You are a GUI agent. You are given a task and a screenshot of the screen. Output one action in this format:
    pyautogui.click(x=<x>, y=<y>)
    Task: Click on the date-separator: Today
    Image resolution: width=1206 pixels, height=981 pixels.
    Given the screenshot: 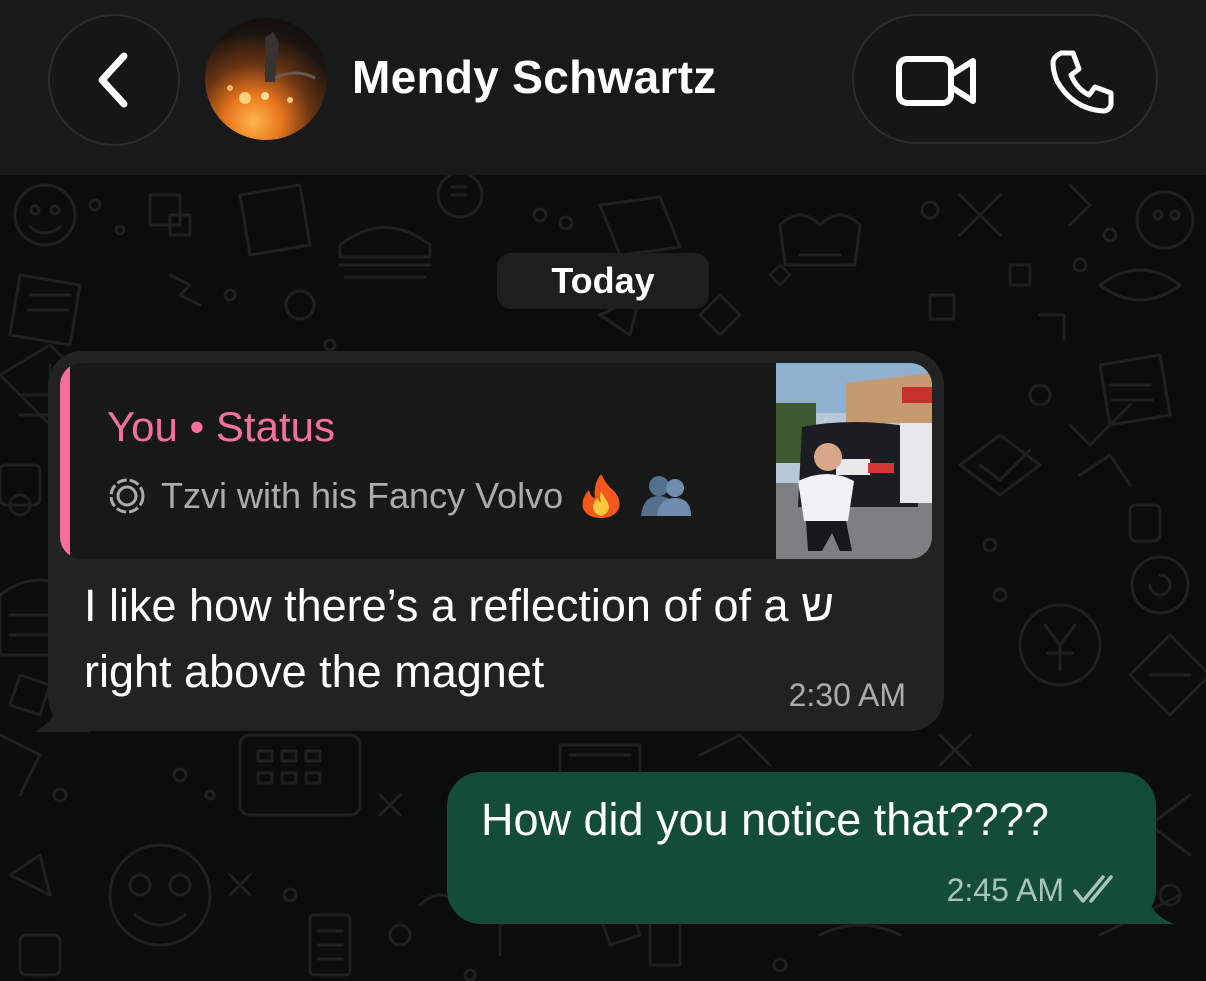 What is the action you would take?
    pyautogui.click(x=603, y=281)
    